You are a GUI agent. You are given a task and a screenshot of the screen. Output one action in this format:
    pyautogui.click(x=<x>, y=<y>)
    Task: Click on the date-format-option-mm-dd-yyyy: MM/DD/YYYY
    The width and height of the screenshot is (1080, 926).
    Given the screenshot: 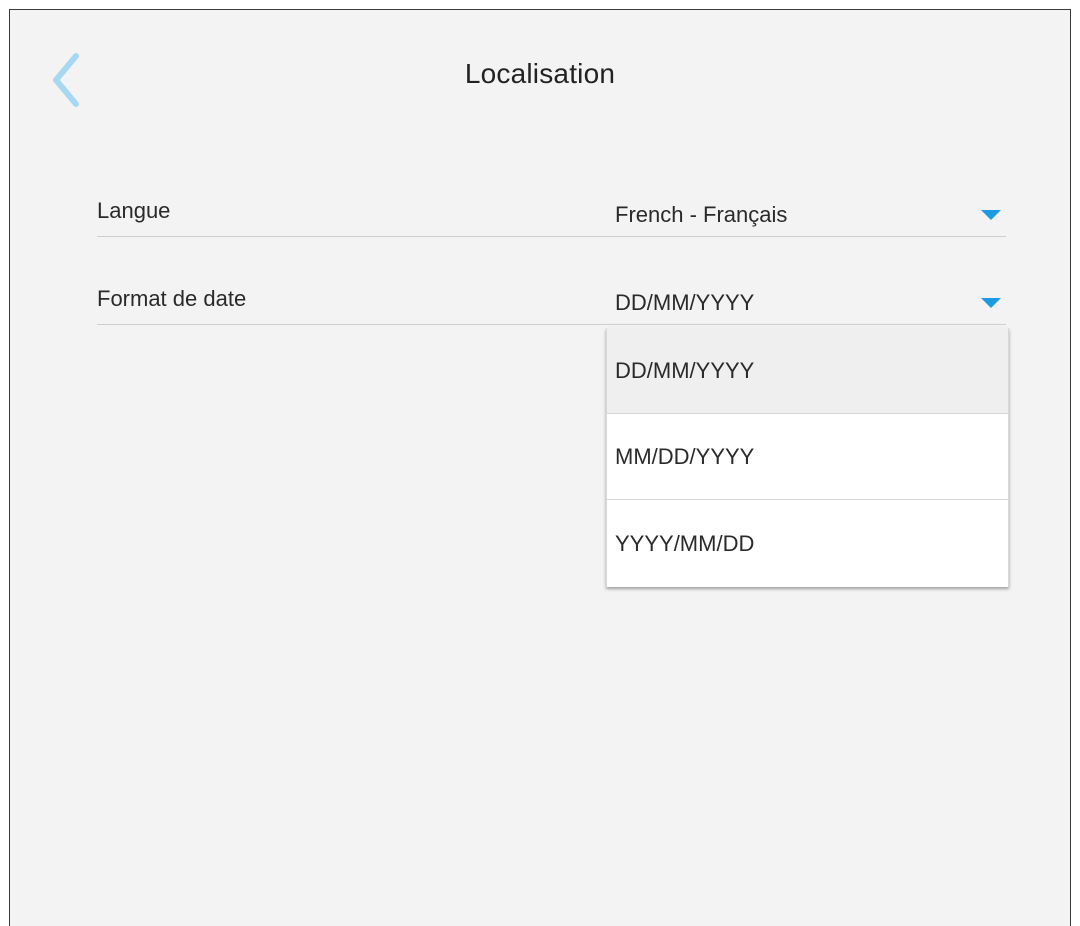 What is the action you would take?
    pyautogui.click(x=807, y=457)
    